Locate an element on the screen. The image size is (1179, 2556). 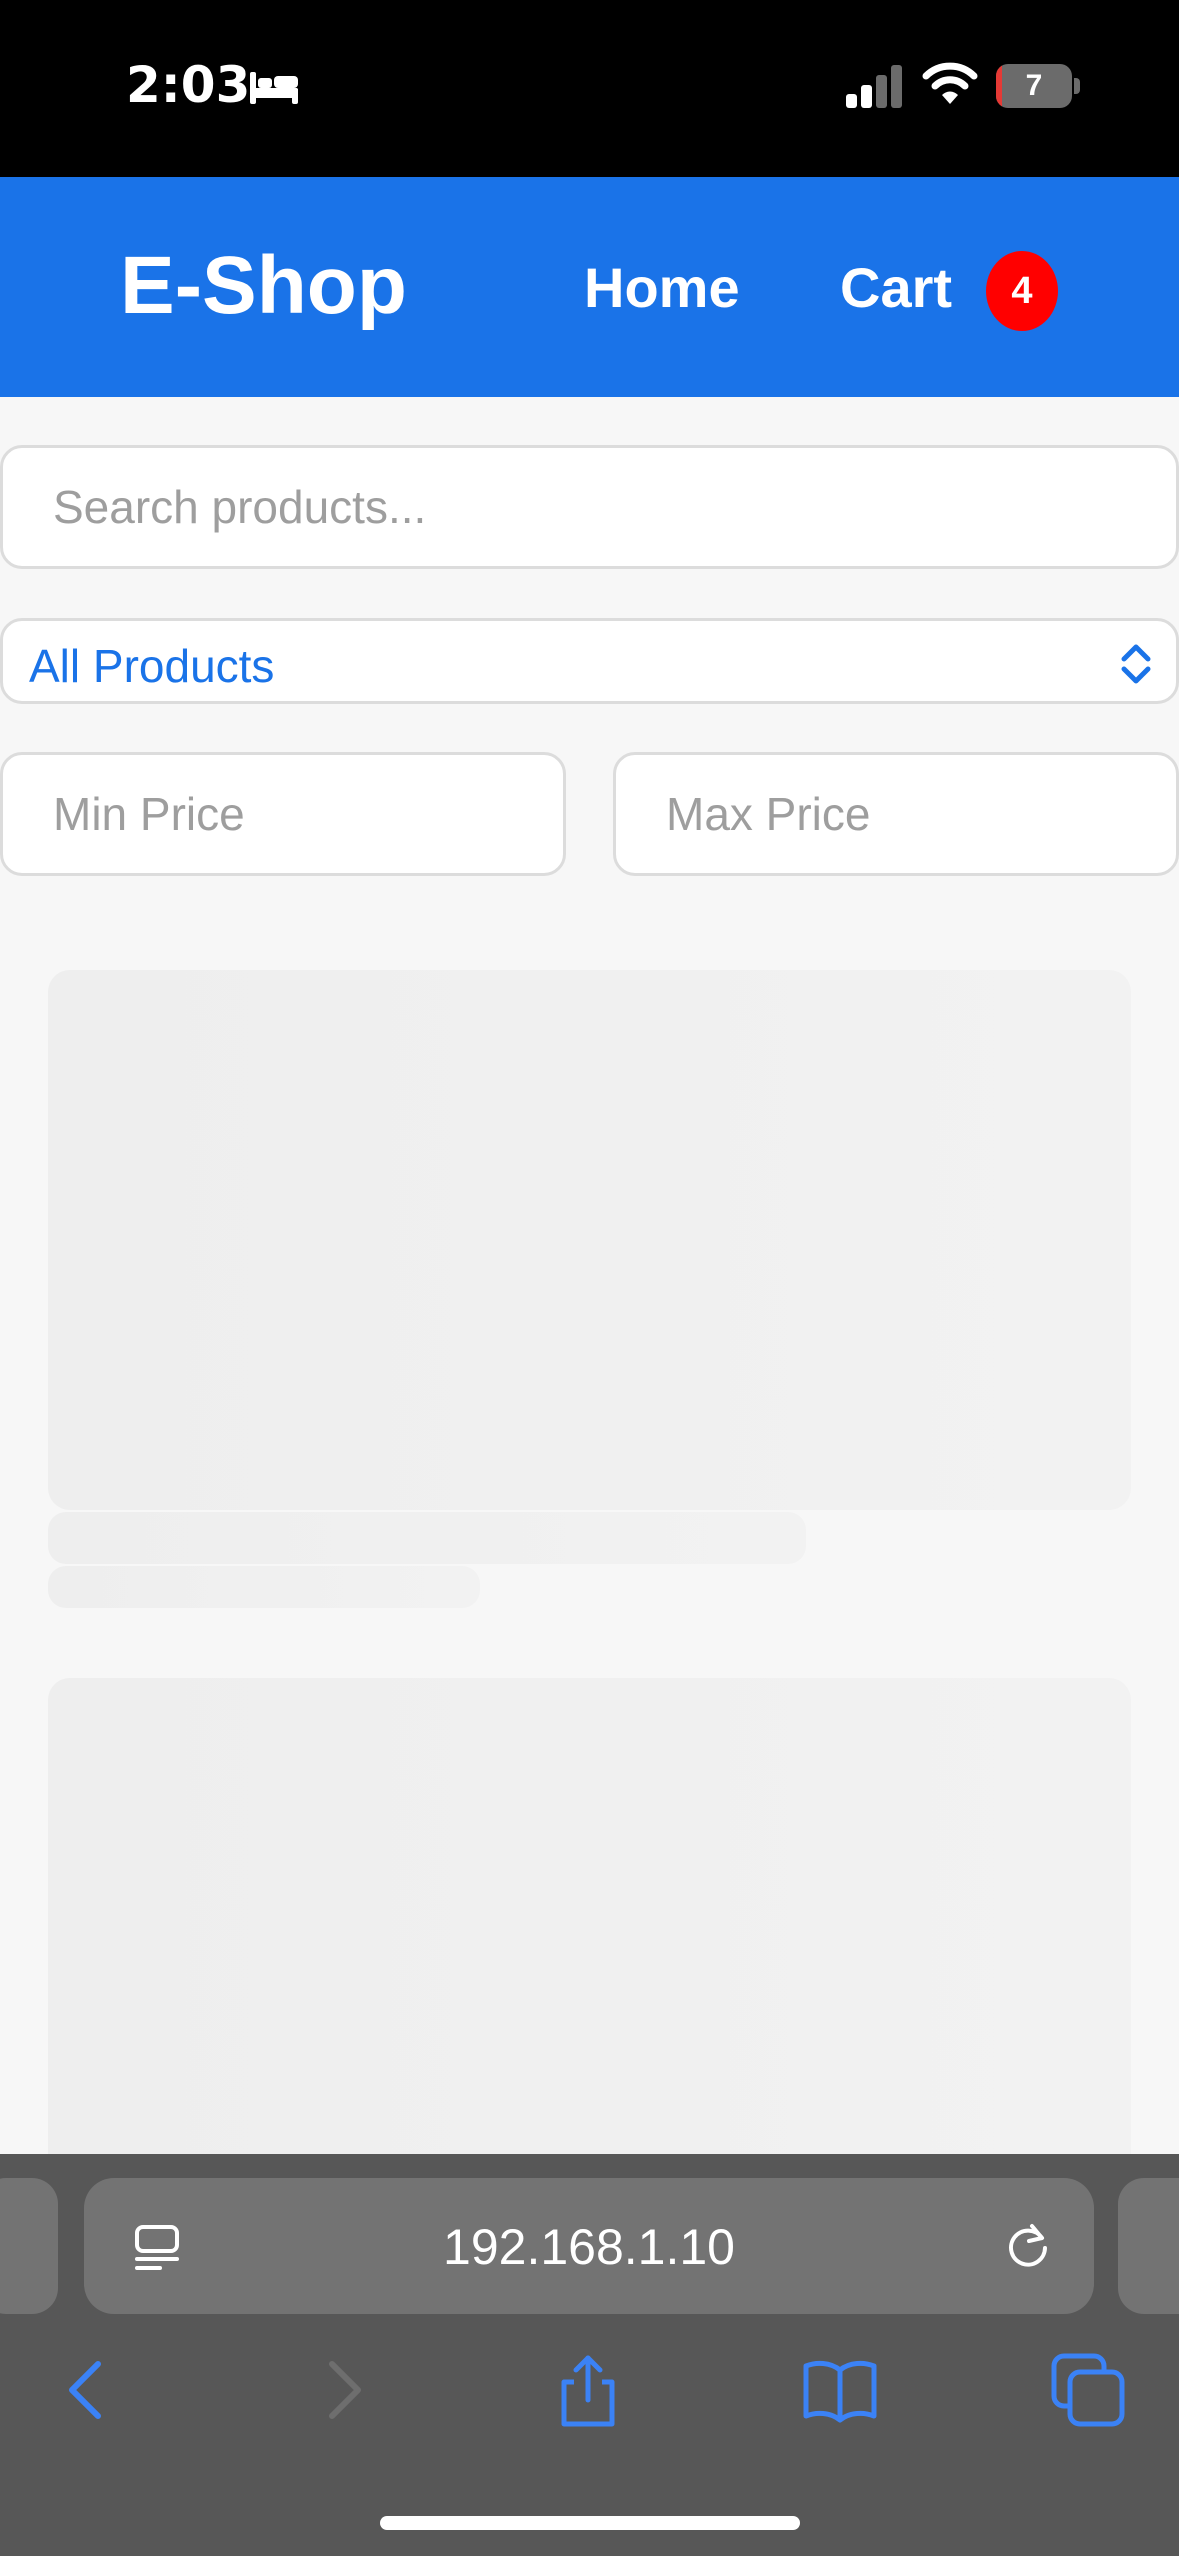
battery-icon: 7 is located at coordinates (1038, 86).